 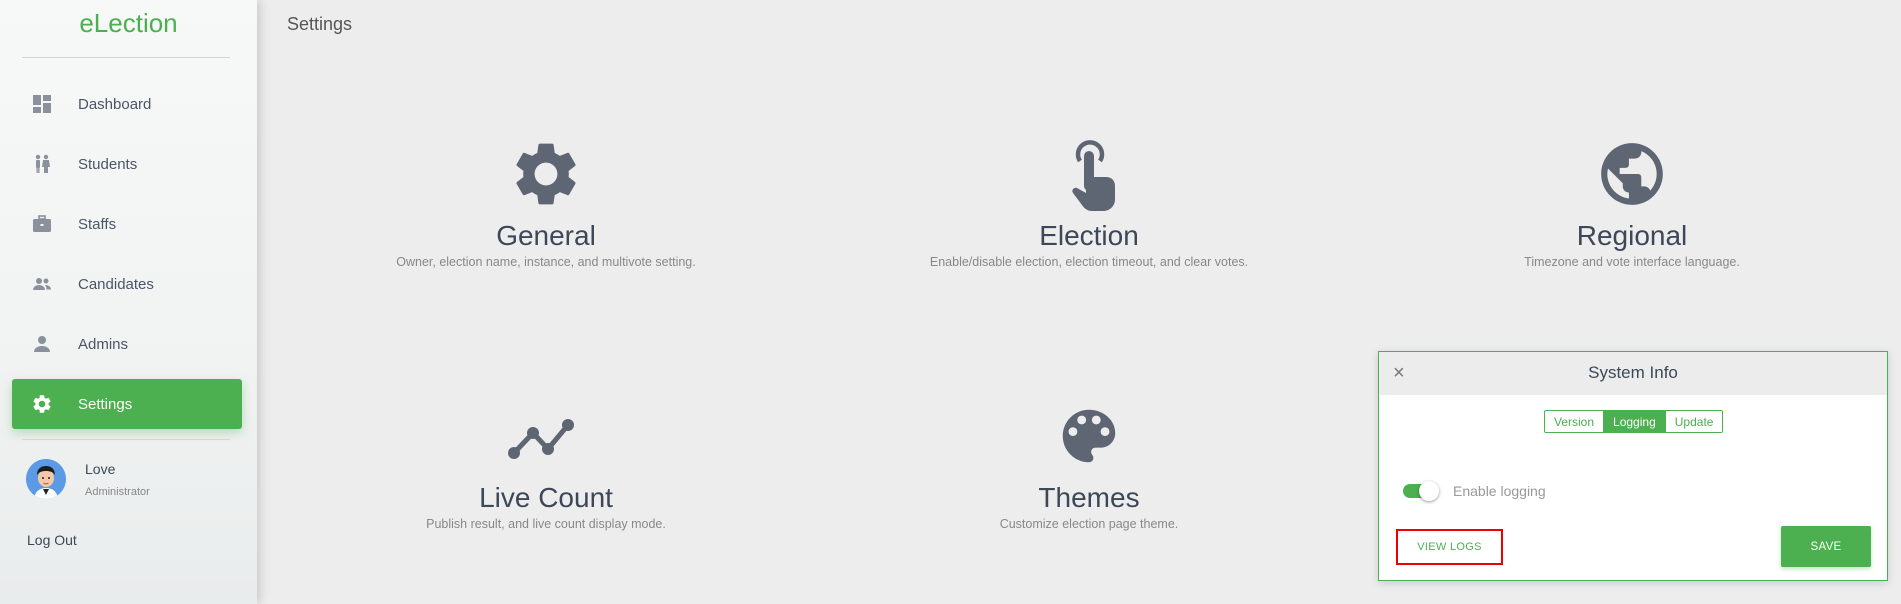 I want to click on enable-logging-toggle, so click(x=1421, y=491).